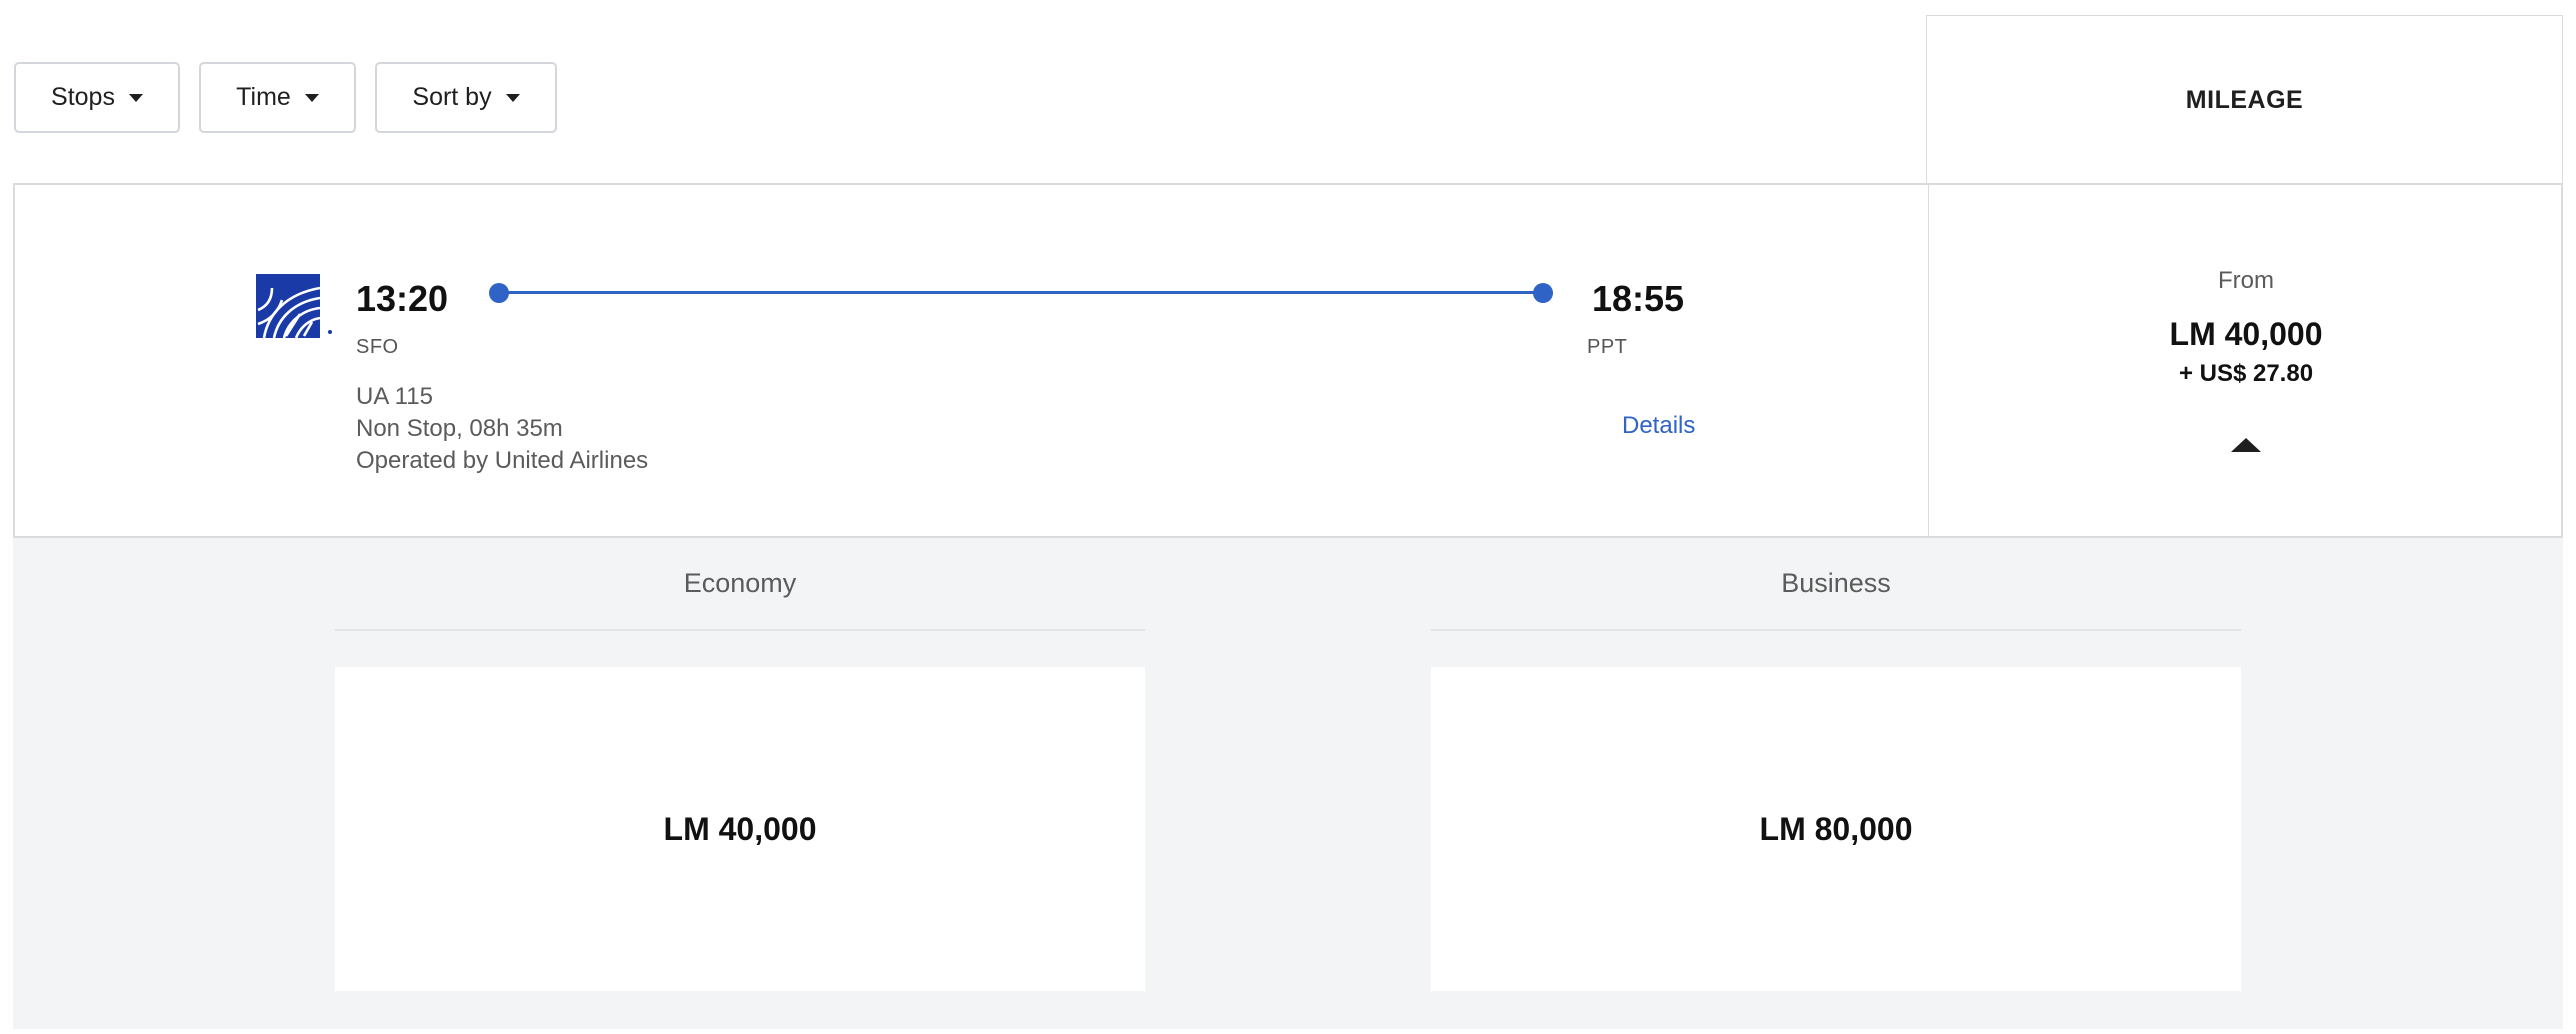 Image resolution: width=2576 pixels, height=1034 pixels. I want to click on flight-number: UA 115, so click(394, 396).